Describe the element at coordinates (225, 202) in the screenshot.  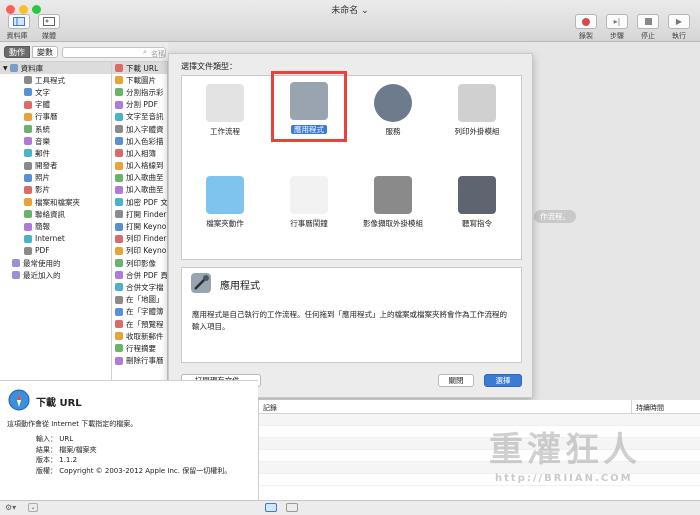
I see `document-type-folder: 檔案夾動作` at that location.